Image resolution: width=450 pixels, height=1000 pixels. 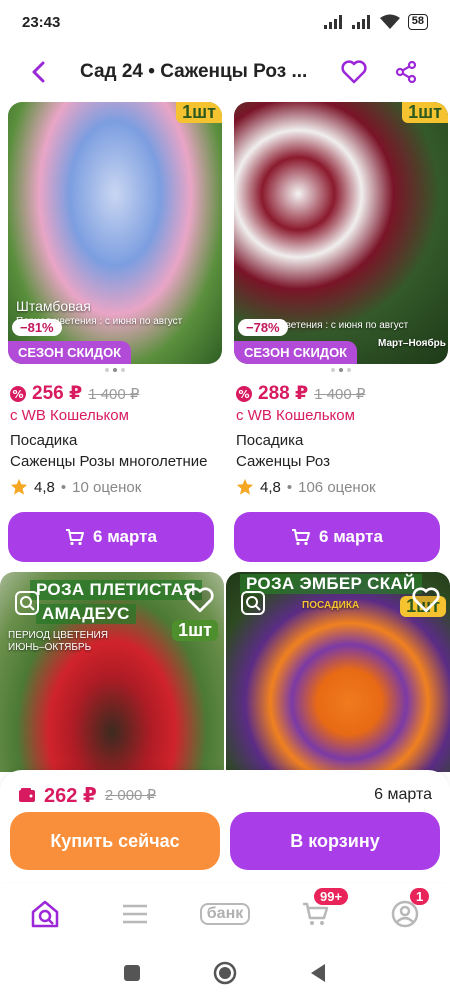 I want to click on nav-catalog, so click(x=135, y=914).